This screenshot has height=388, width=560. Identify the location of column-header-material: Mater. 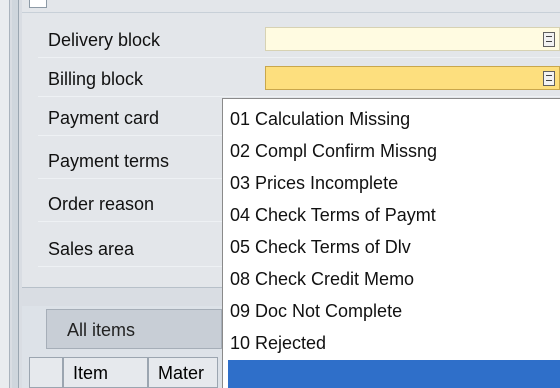
(183, 372).